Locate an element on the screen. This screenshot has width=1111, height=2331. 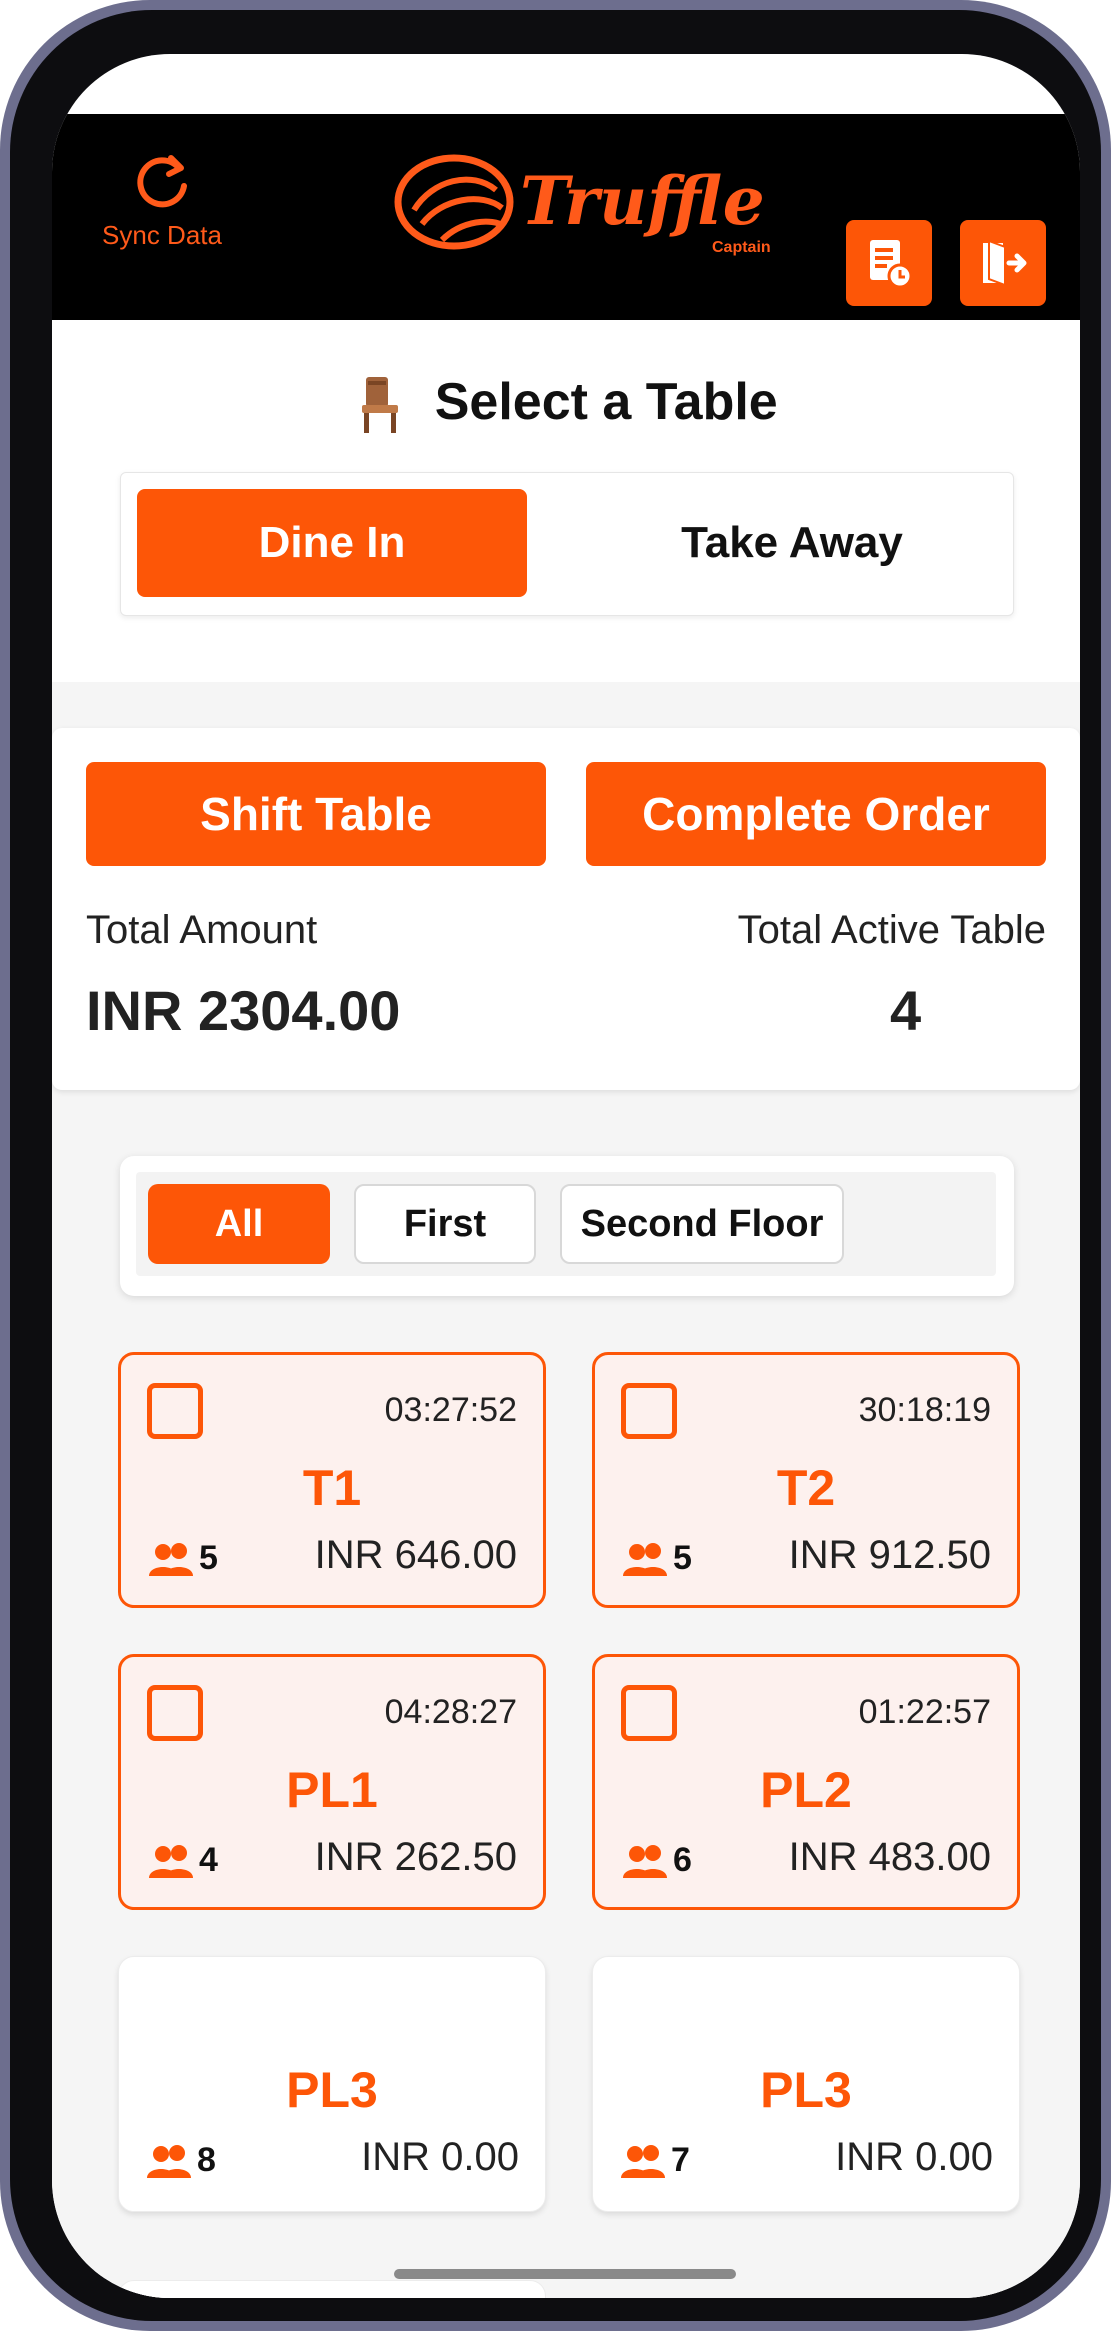
guest-count-value: 6 is located at coordinates (682, 1860).